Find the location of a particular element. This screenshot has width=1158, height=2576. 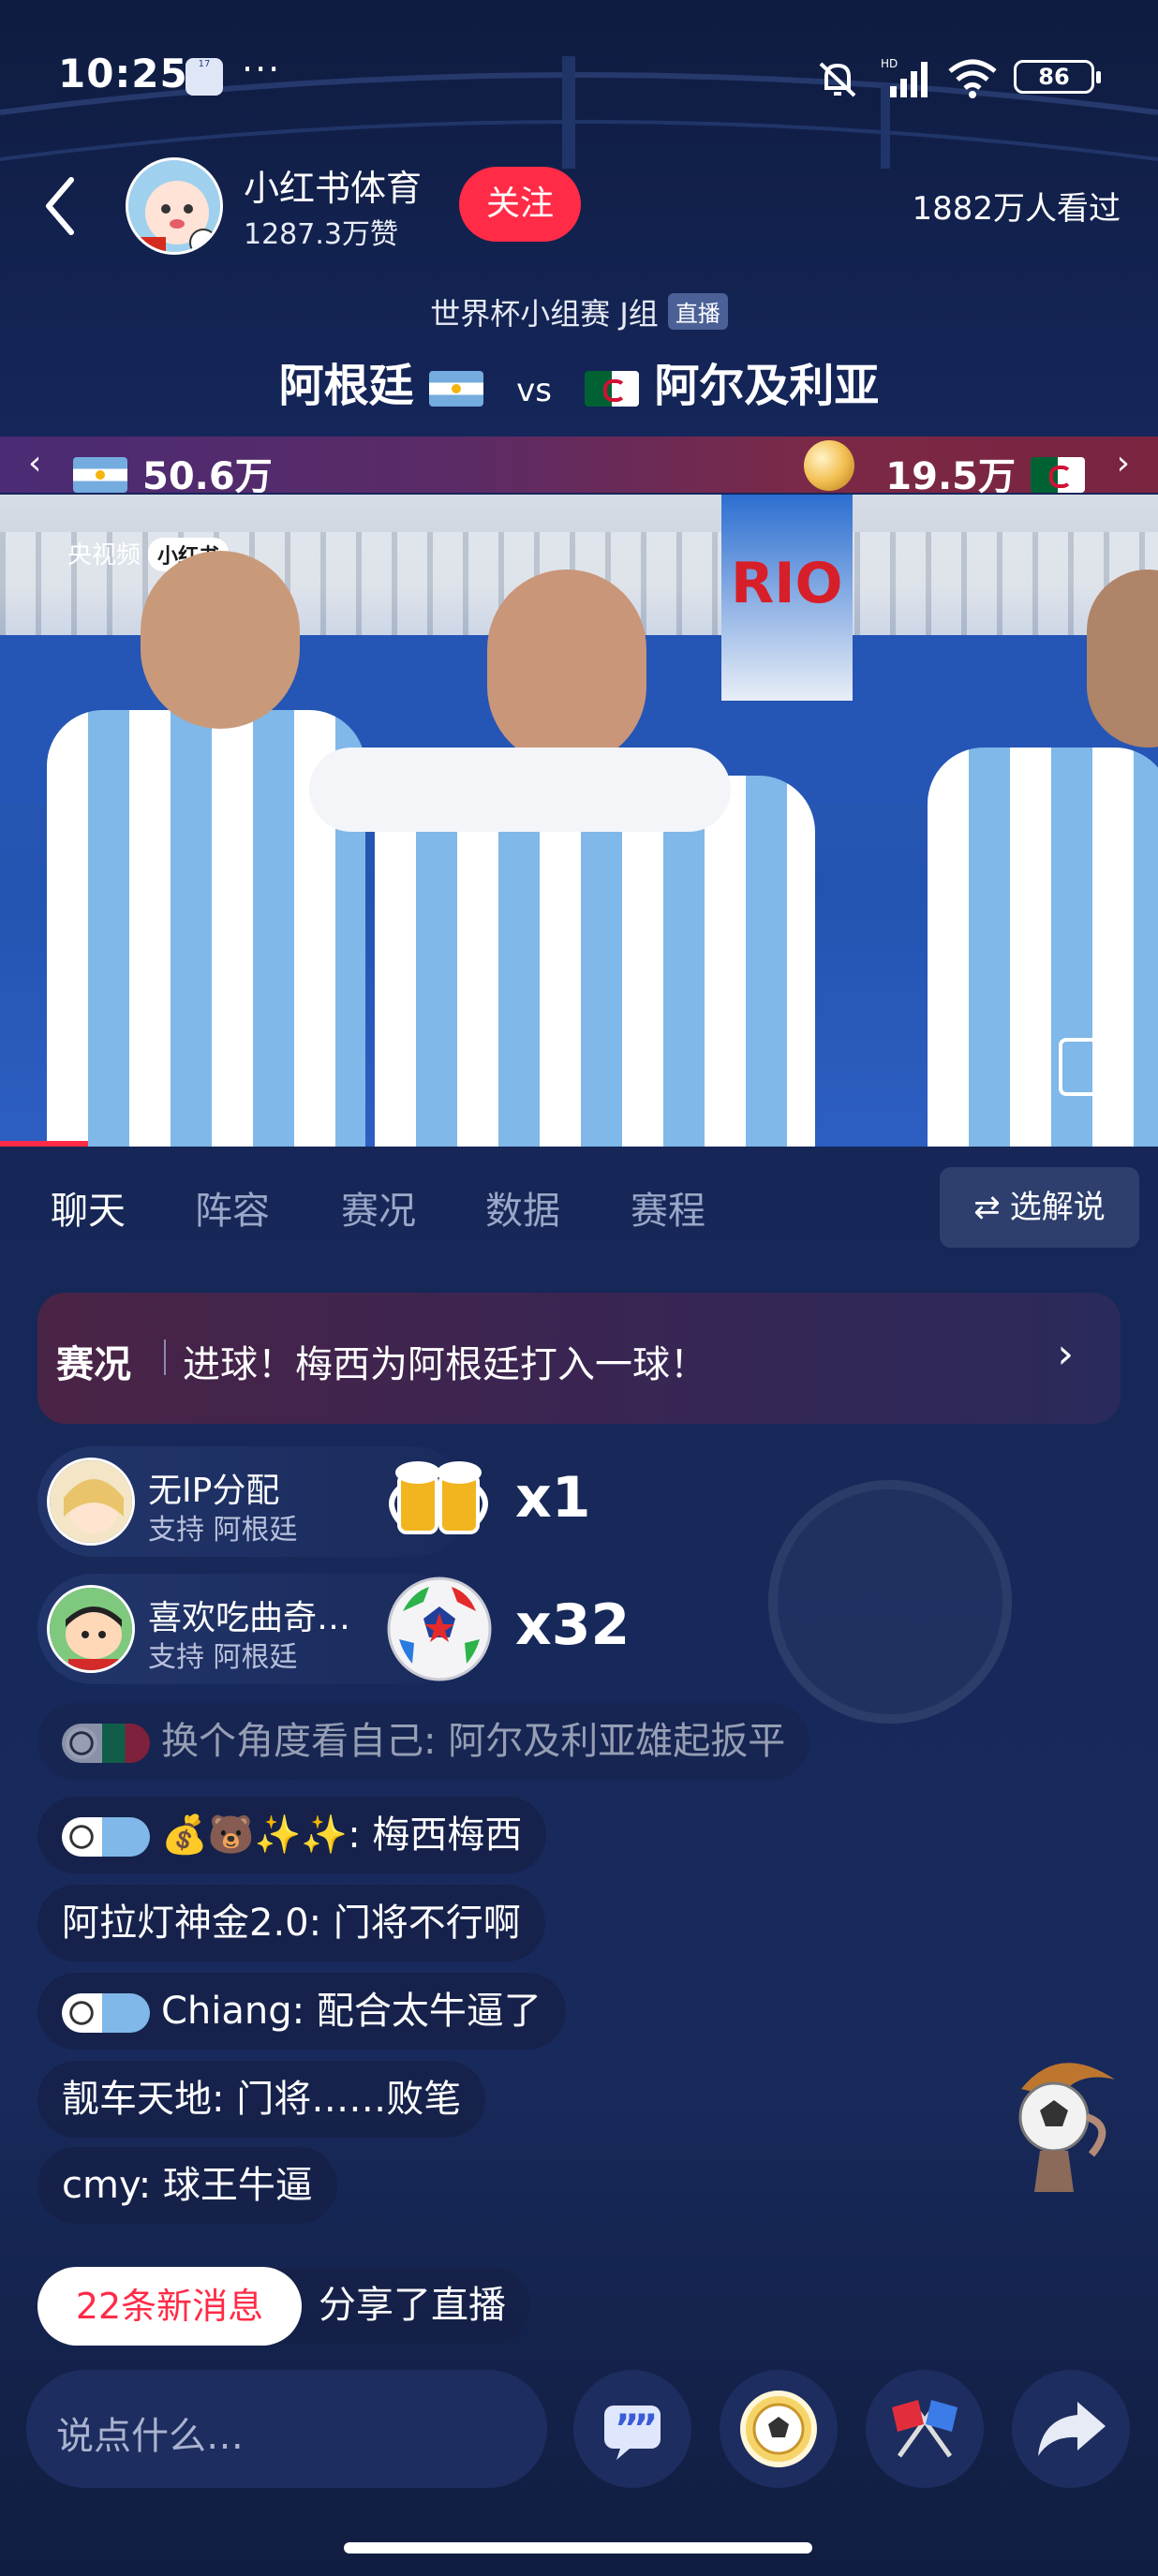

support-bar: ‹ 50.6万 19.5万 › is located at coordinates (579, 467).